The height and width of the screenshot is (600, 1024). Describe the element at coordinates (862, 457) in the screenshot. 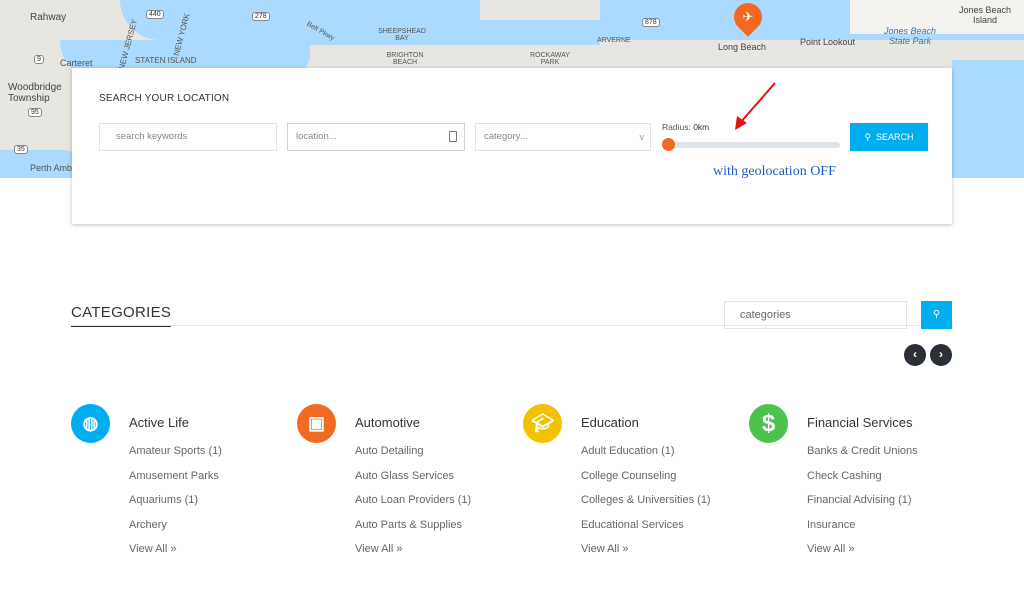

I see `category-link: Banks & Credit Unions` at that location.